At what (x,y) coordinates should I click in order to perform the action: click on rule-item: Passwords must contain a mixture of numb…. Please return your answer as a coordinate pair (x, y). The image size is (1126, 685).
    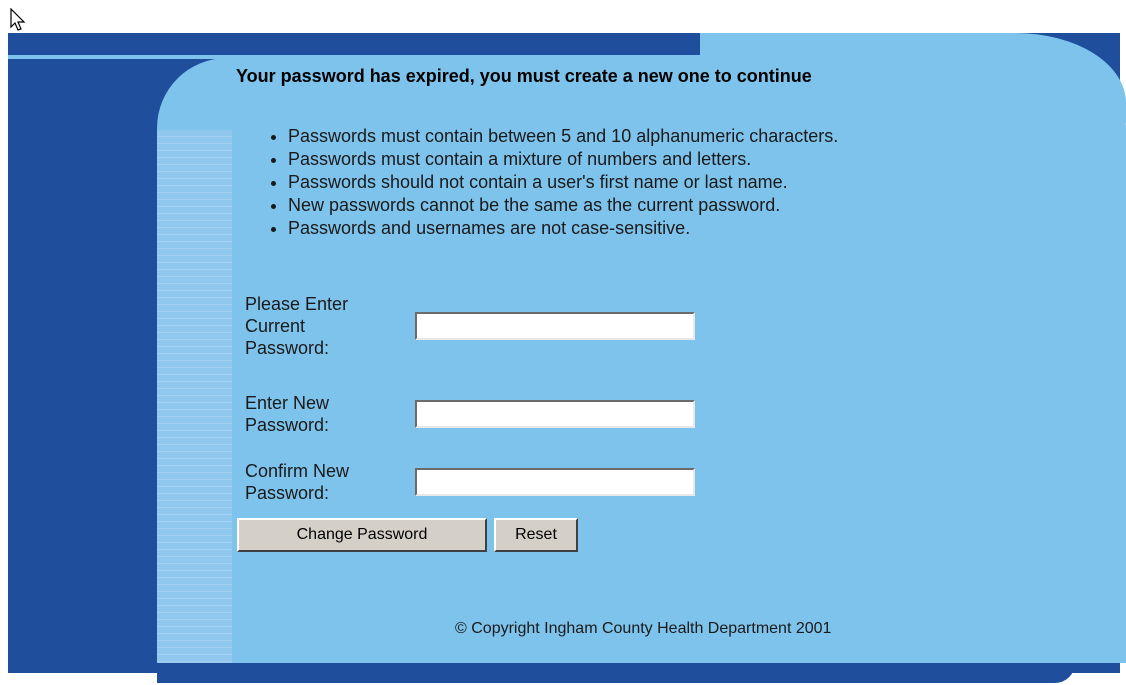
    Looking at the image, I should click on (563, 159).